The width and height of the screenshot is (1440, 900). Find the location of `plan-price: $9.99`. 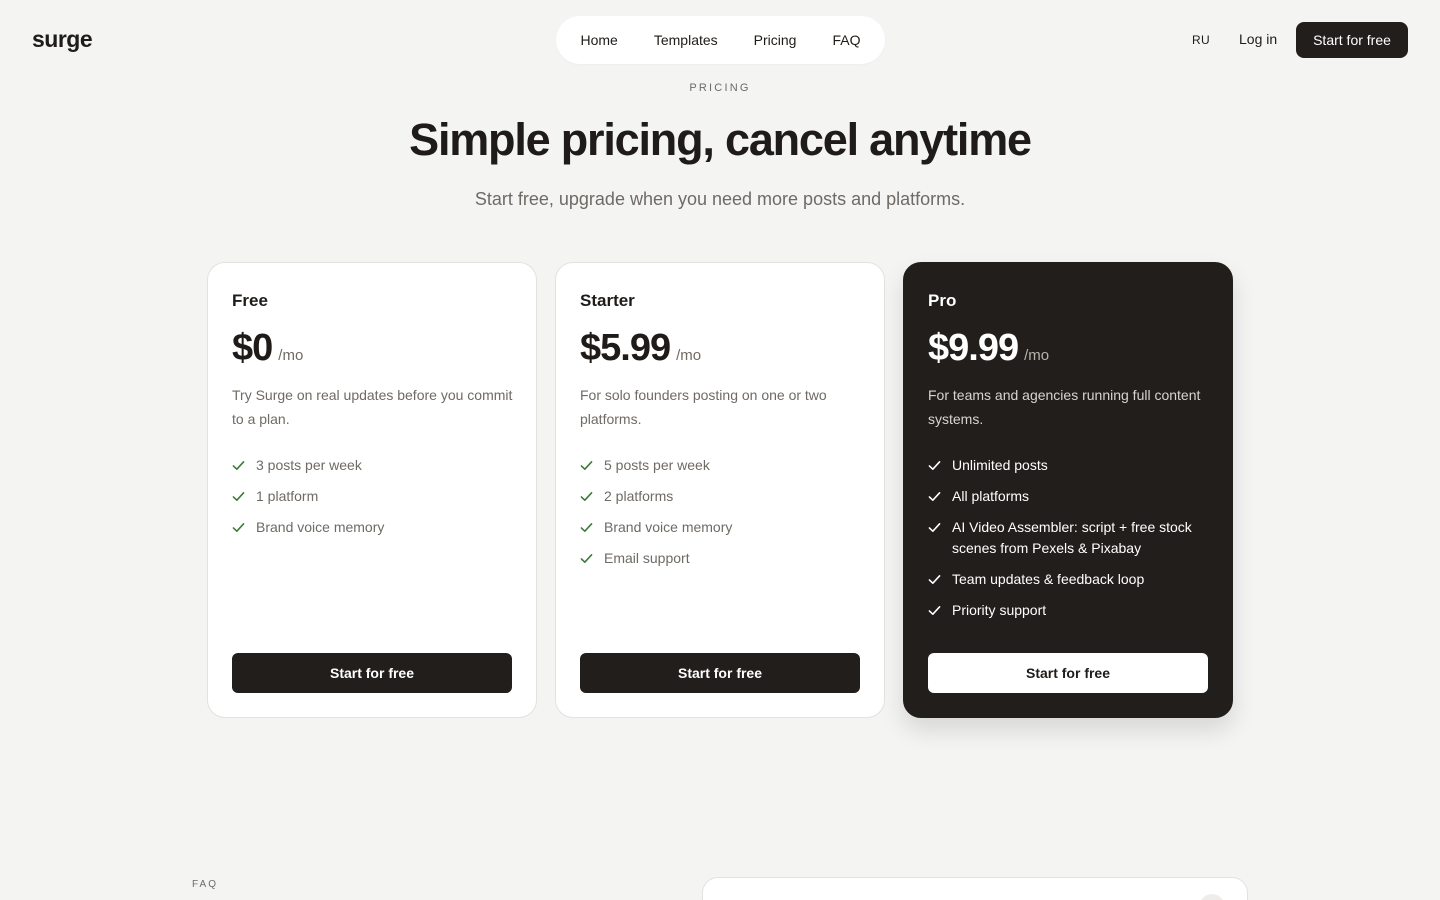

plan-price: $9.99 is located at coordinates (973, 348).